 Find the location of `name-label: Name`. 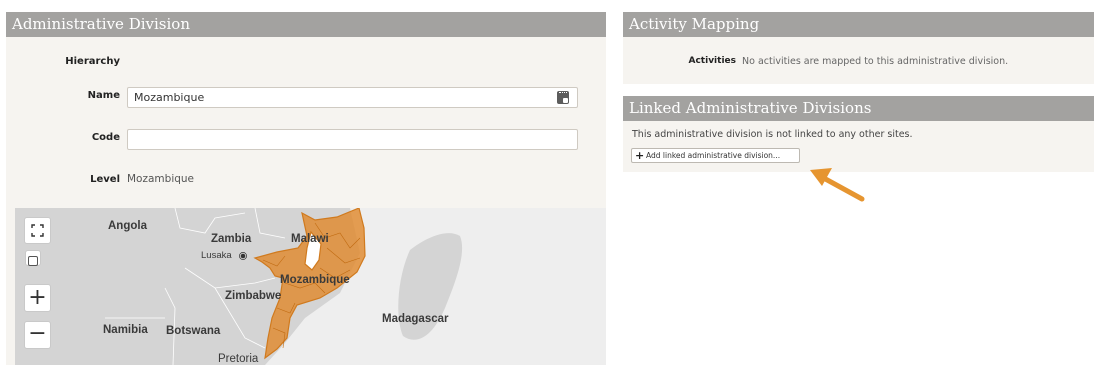

name-label: Name is located at coordinates (103, 95).